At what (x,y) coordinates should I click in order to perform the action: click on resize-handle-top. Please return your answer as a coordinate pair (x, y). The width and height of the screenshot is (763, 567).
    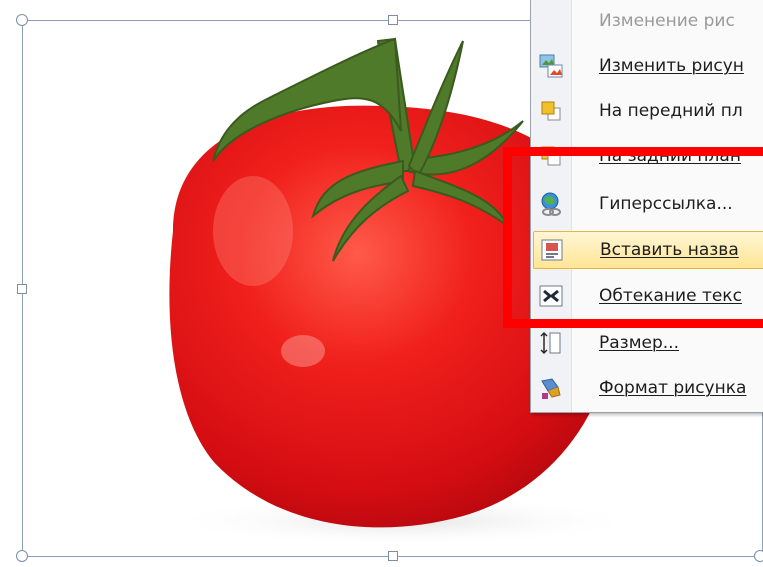
    Looking at the image, I should click on (393, 20).